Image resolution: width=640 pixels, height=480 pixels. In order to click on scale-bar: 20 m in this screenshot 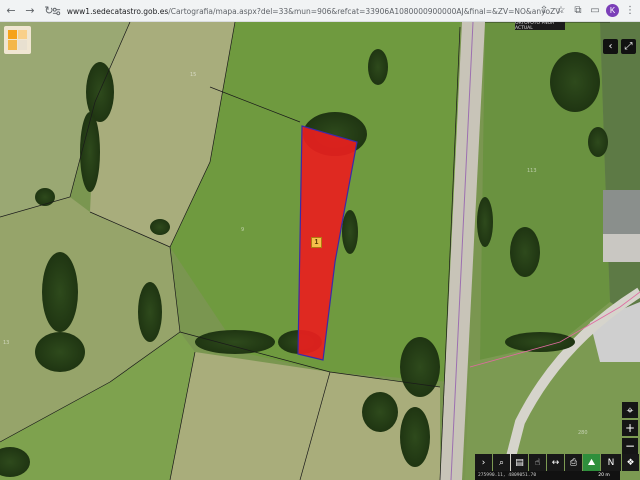, I will do `click(604, 475)`.